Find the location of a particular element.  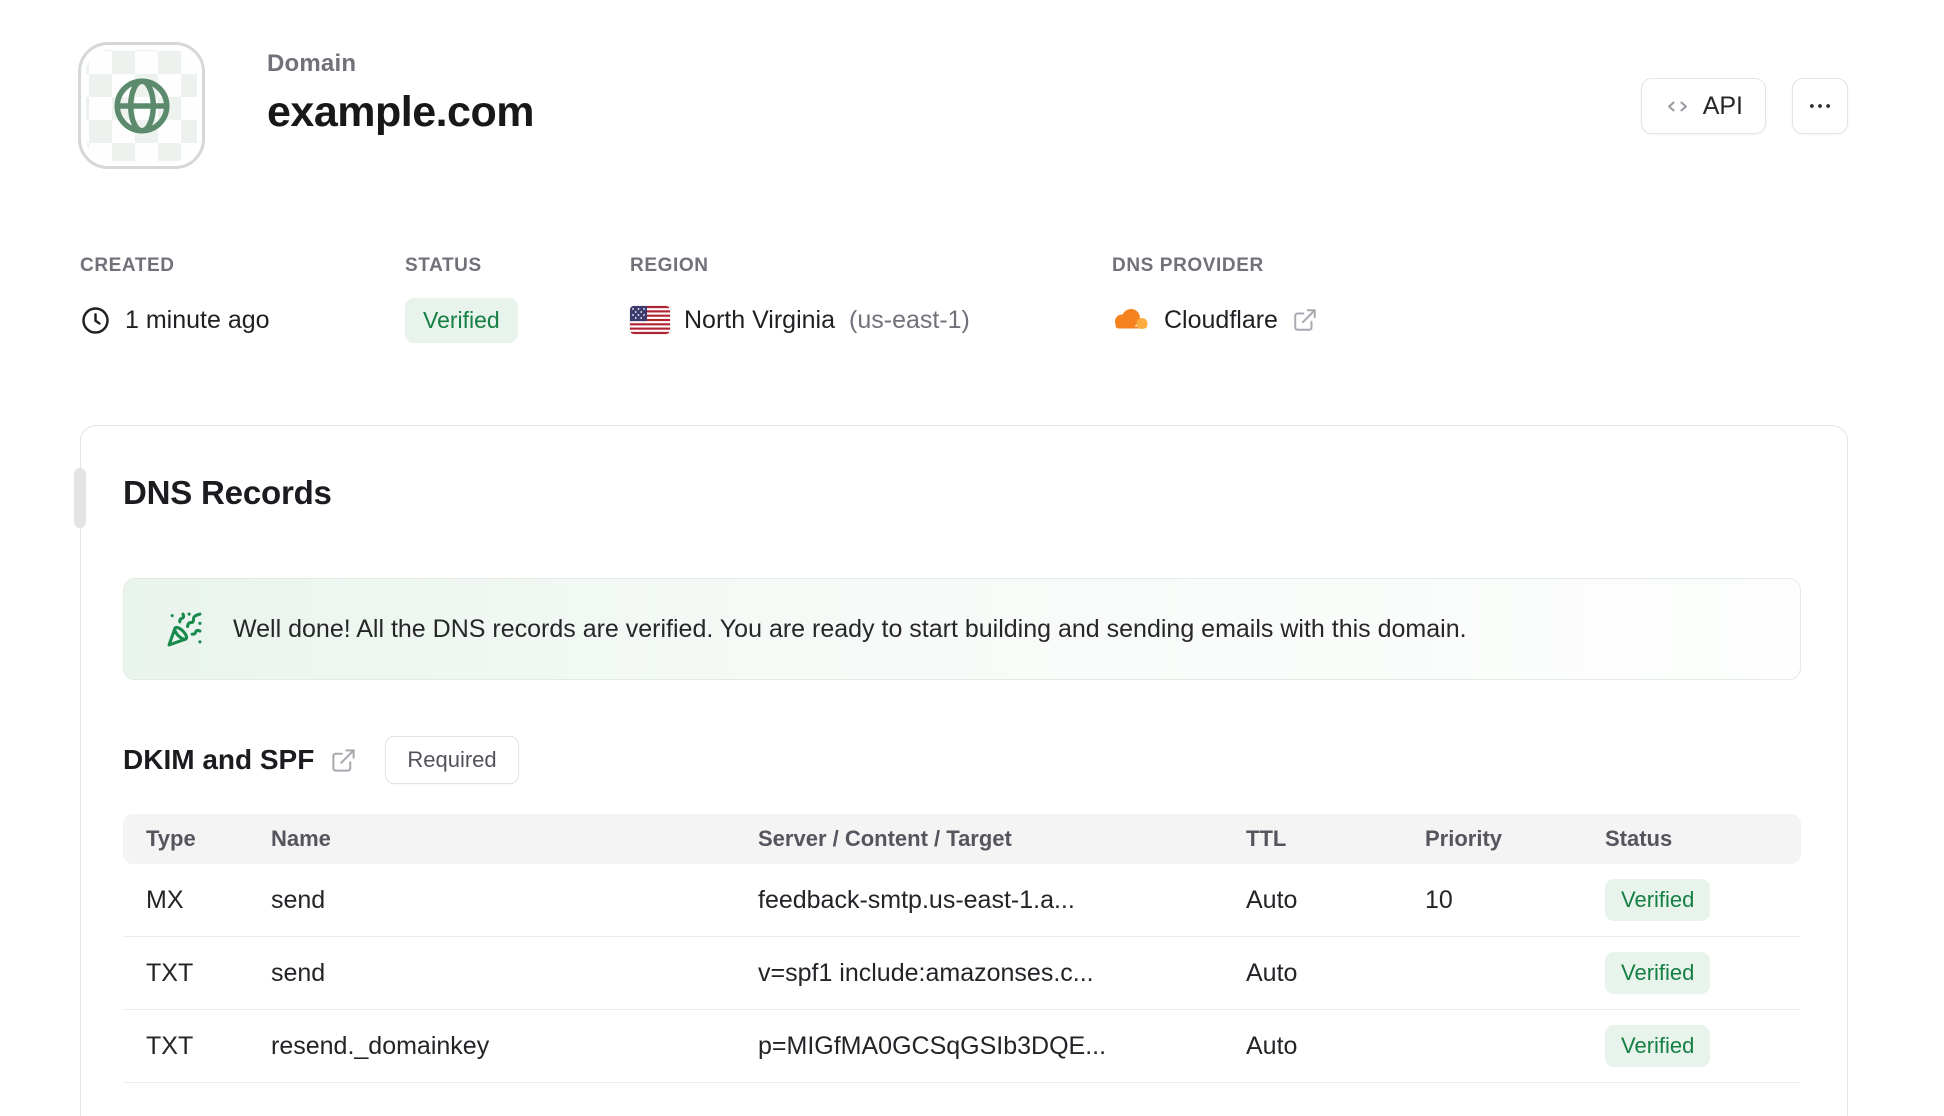

created-label: CREATED is located at coordinates (127, 265).